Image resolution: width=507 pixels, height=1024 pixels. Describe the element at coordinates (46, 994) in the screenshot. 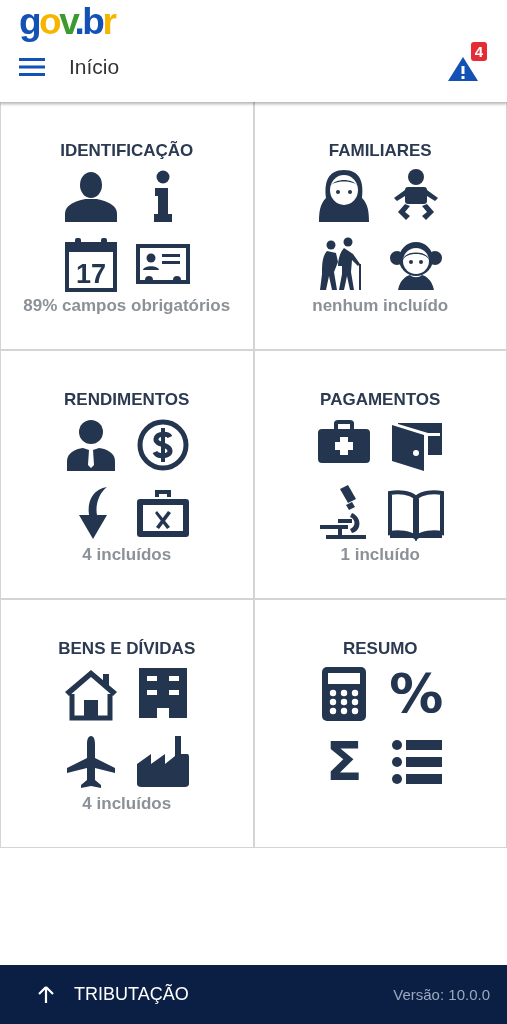

I see `arrow-up-icon` at that location.